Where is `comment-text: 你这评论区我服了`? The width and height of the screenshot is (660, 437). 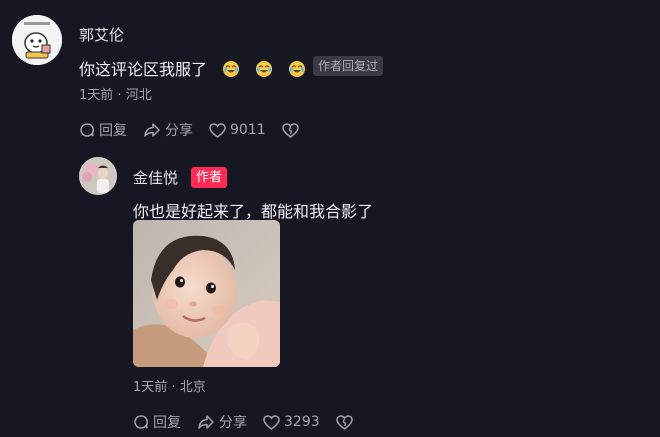 comment-text: 你这评论区我服了 is located at coordinates (192, 68).